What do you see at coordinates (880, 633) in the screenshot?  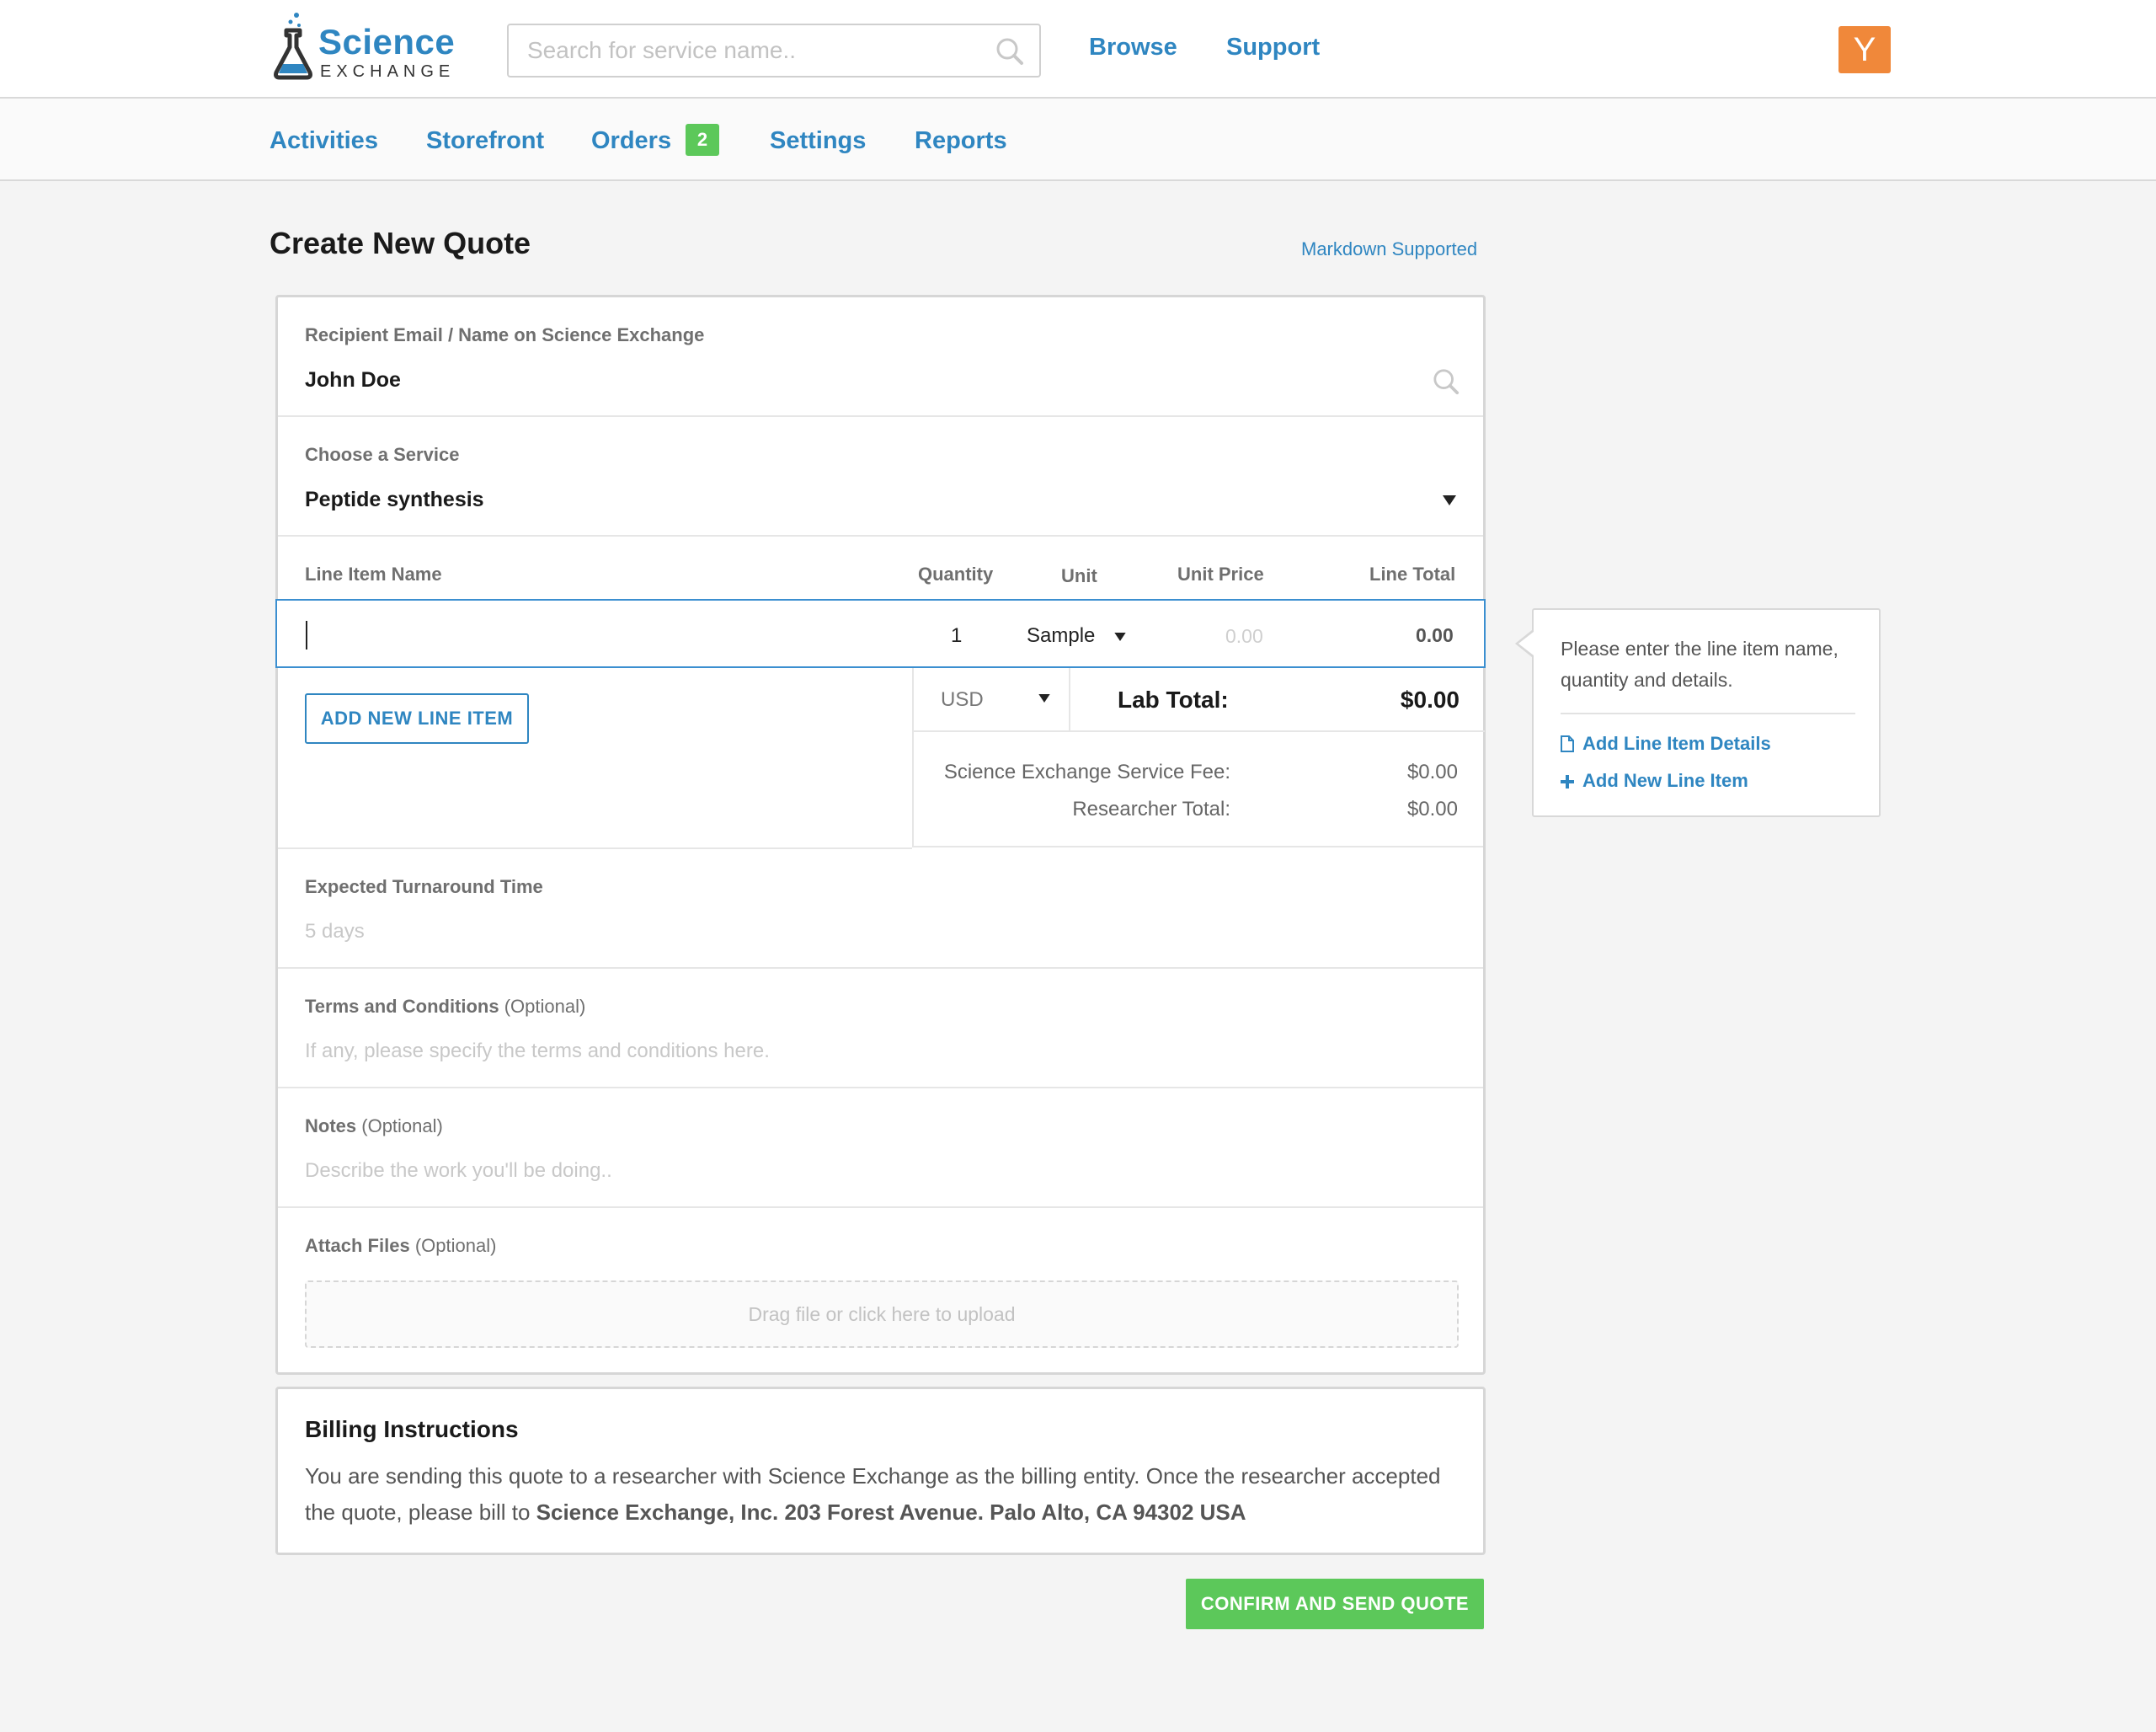 I see `line-item-row: 1 Sample 0.00 0.00` at bounding box center [880, 633].